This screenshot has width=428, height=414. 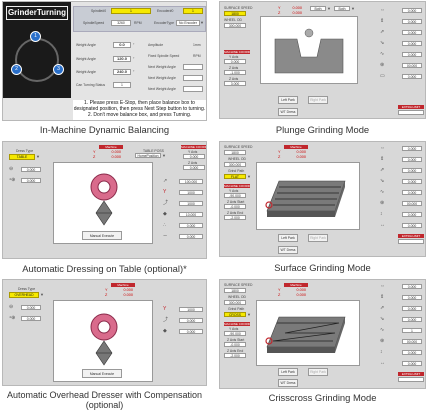 What do you see at coordinates (22, 157) in the screenshot?
I see `dress-type-select: TABLE` at bounding box center [22, 157].